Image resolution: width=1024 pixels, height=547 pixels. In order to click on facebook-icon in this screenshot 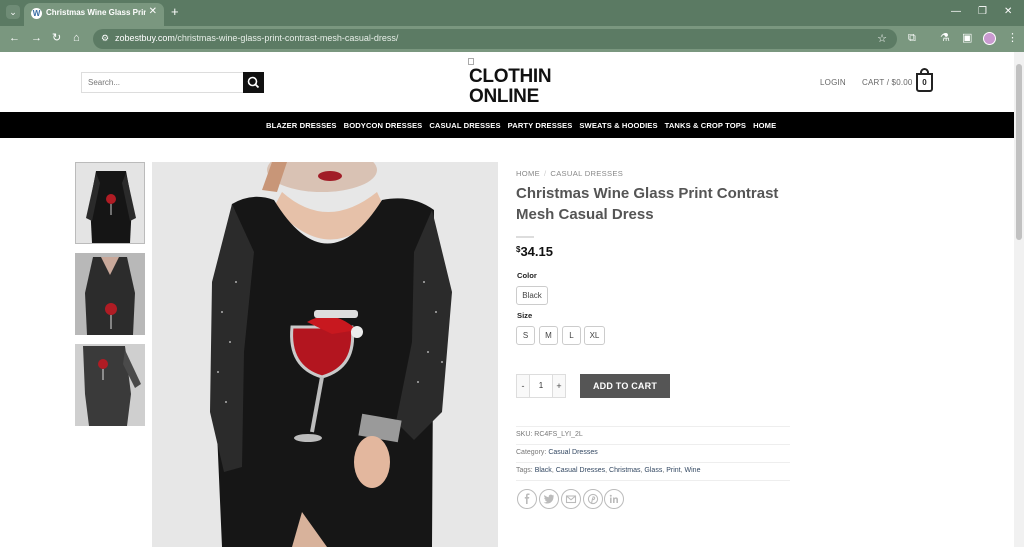, I will do `click(527, 498)`.